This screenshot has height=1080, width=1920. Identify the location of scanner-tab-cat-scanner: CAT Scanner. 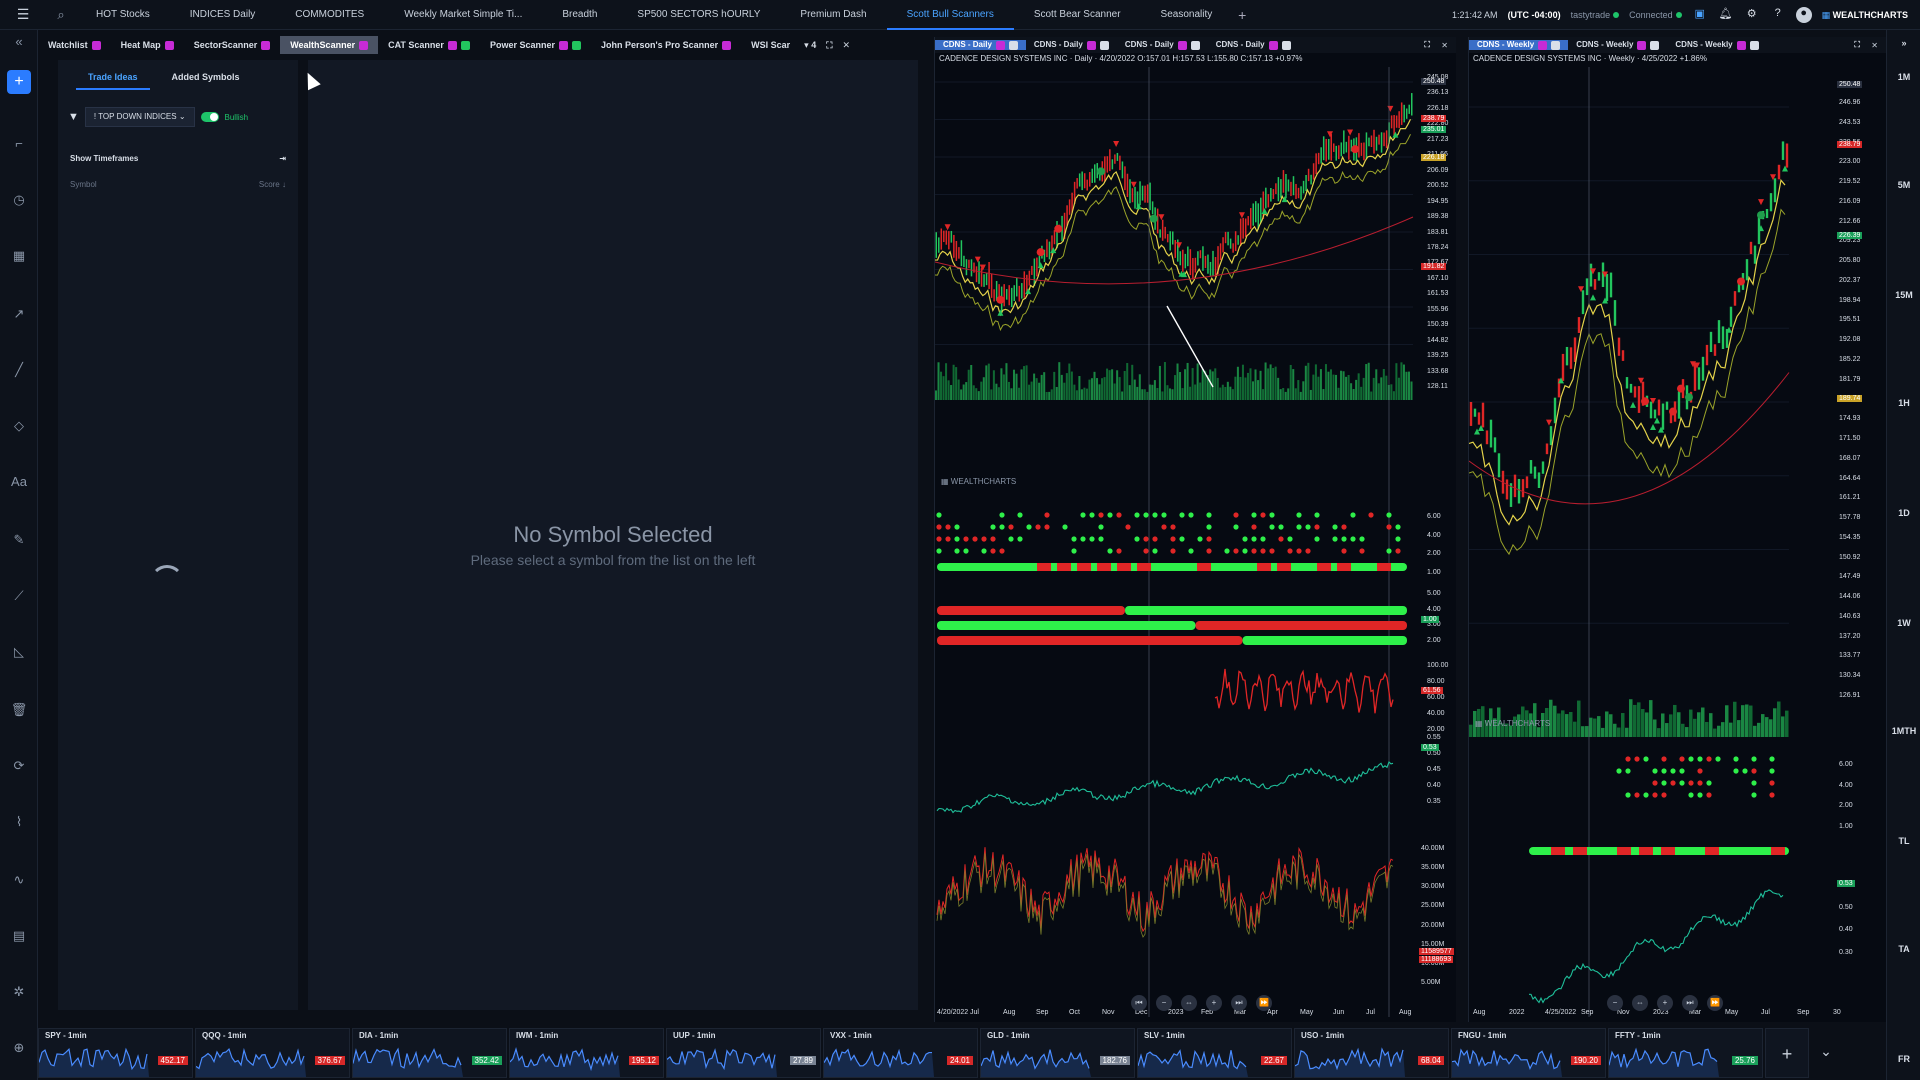
(429, 45).